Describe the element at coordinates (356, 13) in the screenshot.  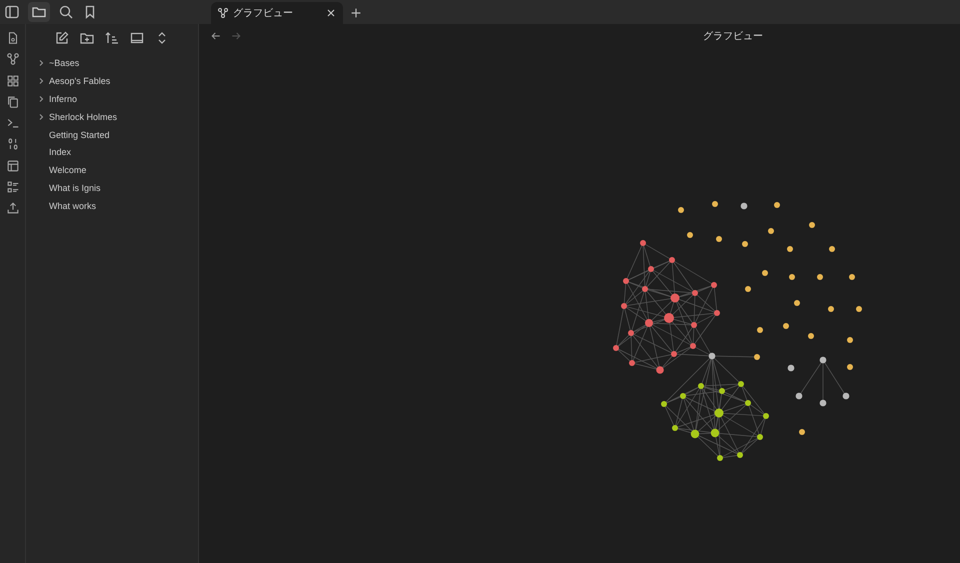
I see `new-tab-icon` at that location.